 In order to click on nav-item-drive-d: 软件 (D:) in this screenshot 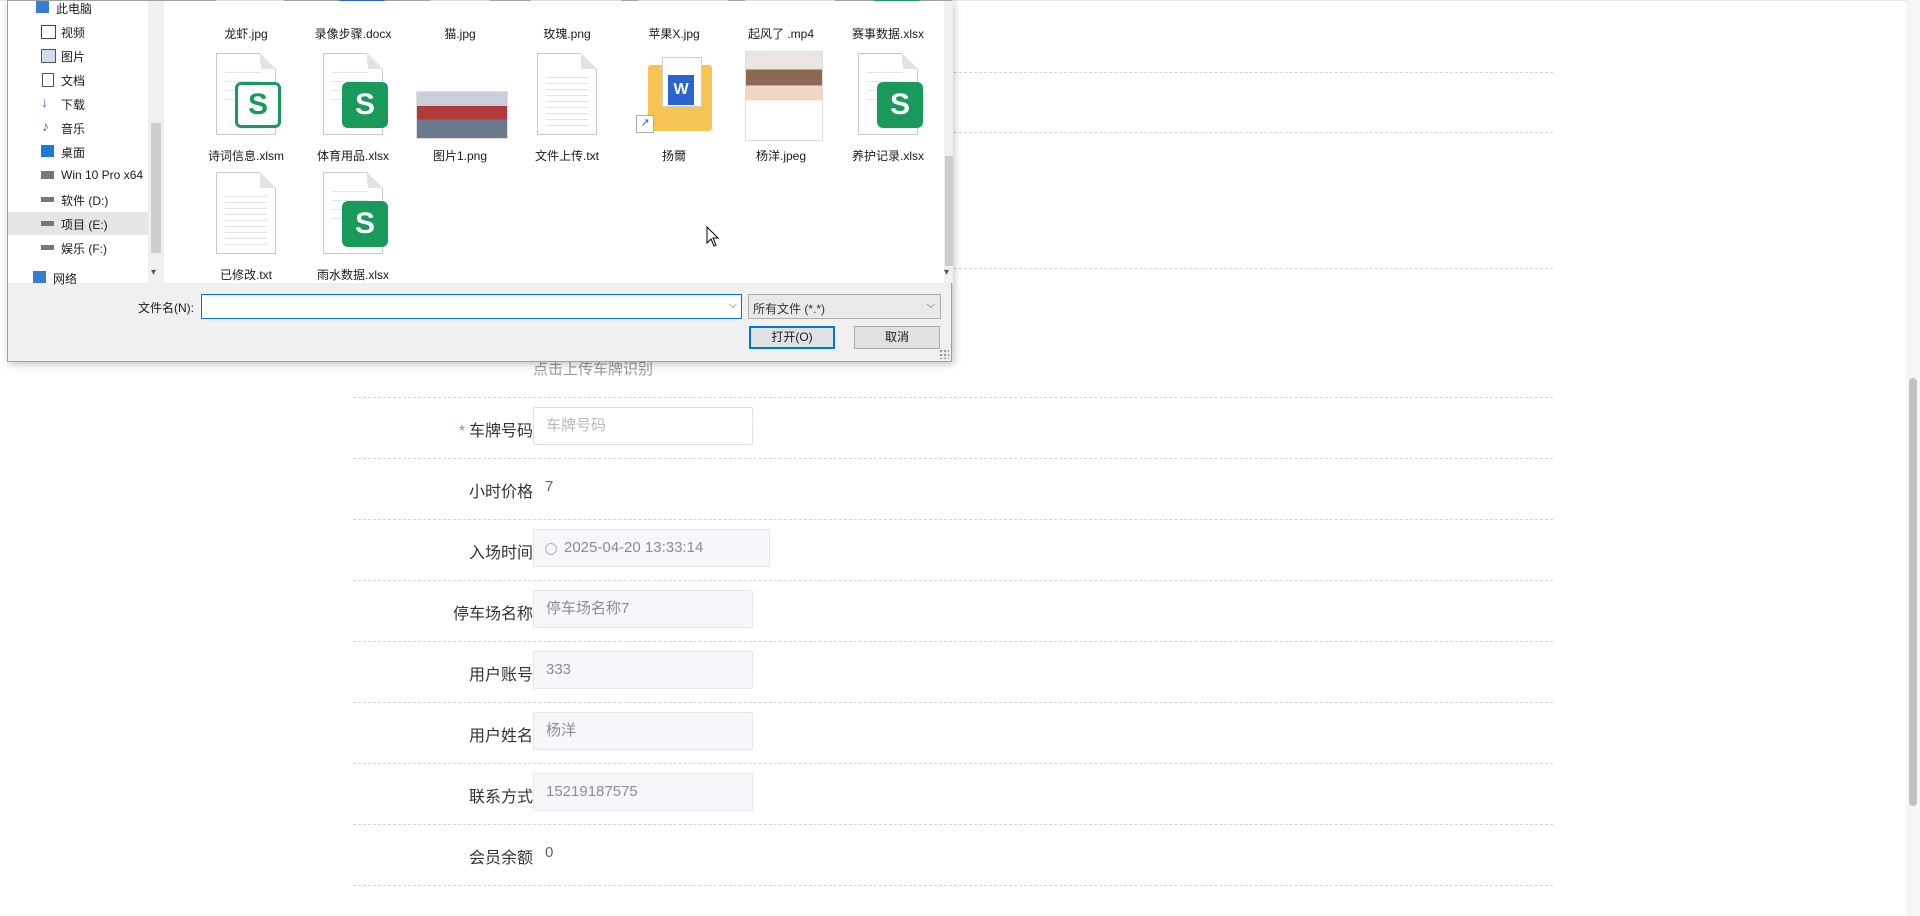, I will do `click(78, 199)`.